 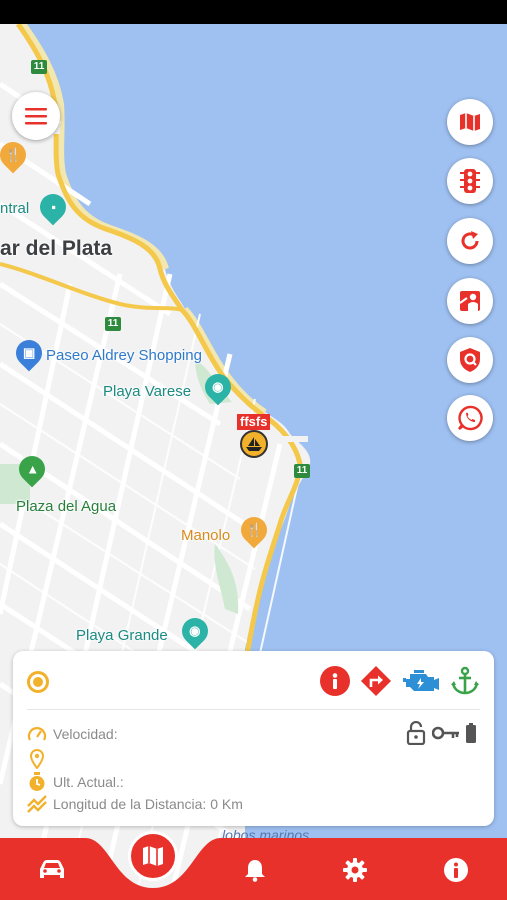 I want to click on nav-vehicles, so click(x=52, y=870).